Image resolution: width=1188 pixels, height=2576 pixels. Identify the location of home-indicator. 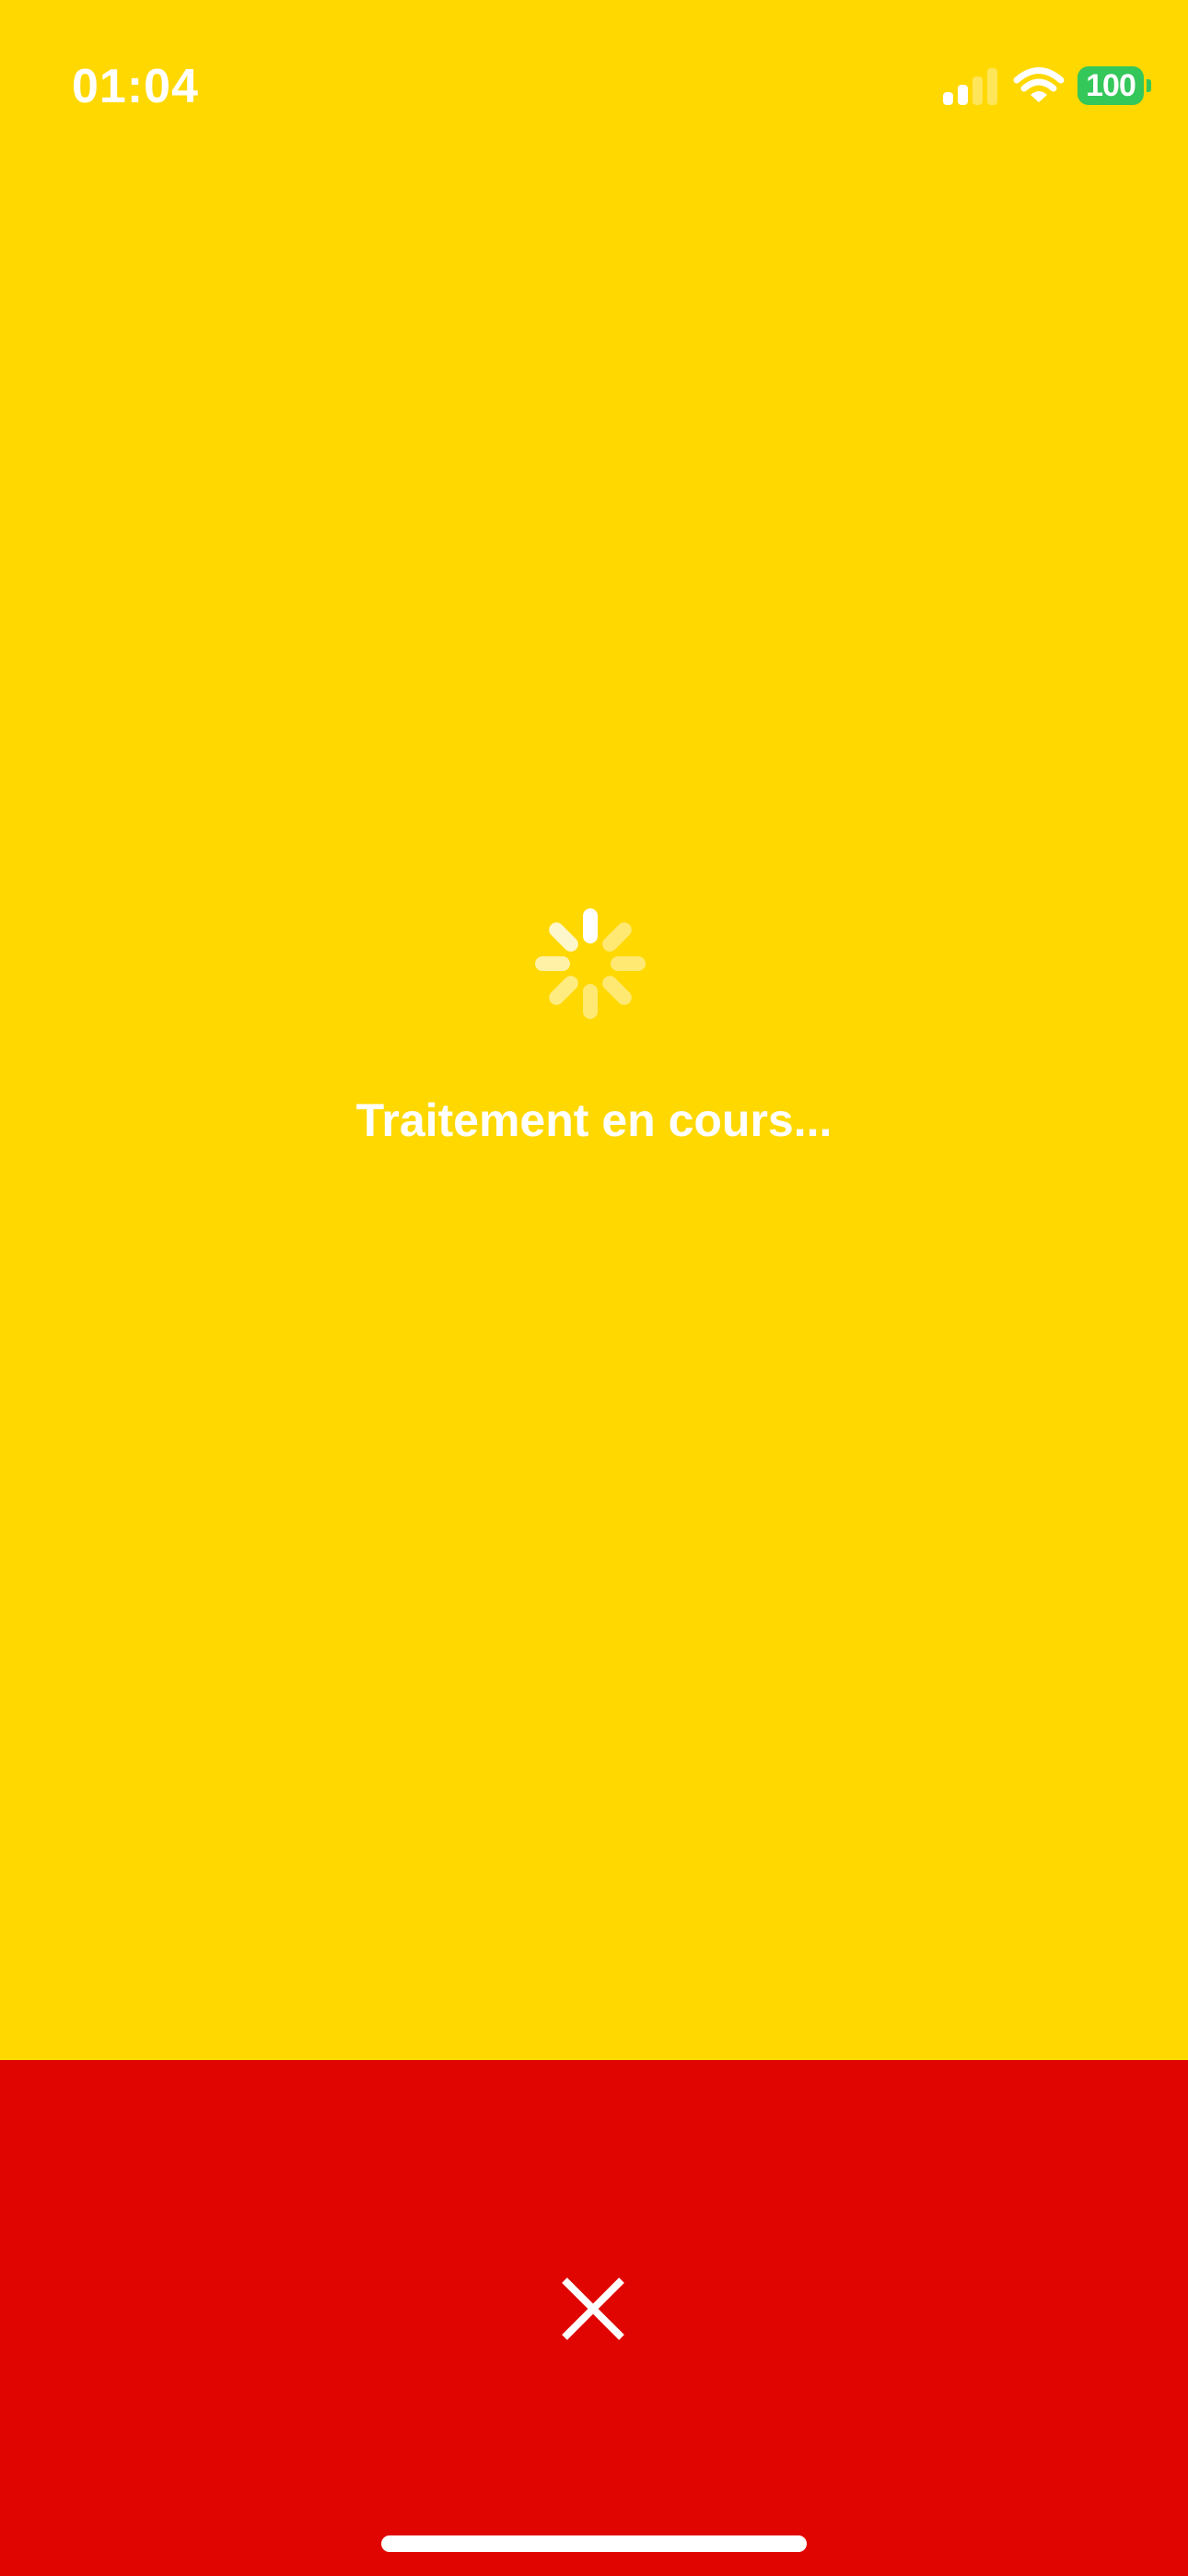
(594, 2543).